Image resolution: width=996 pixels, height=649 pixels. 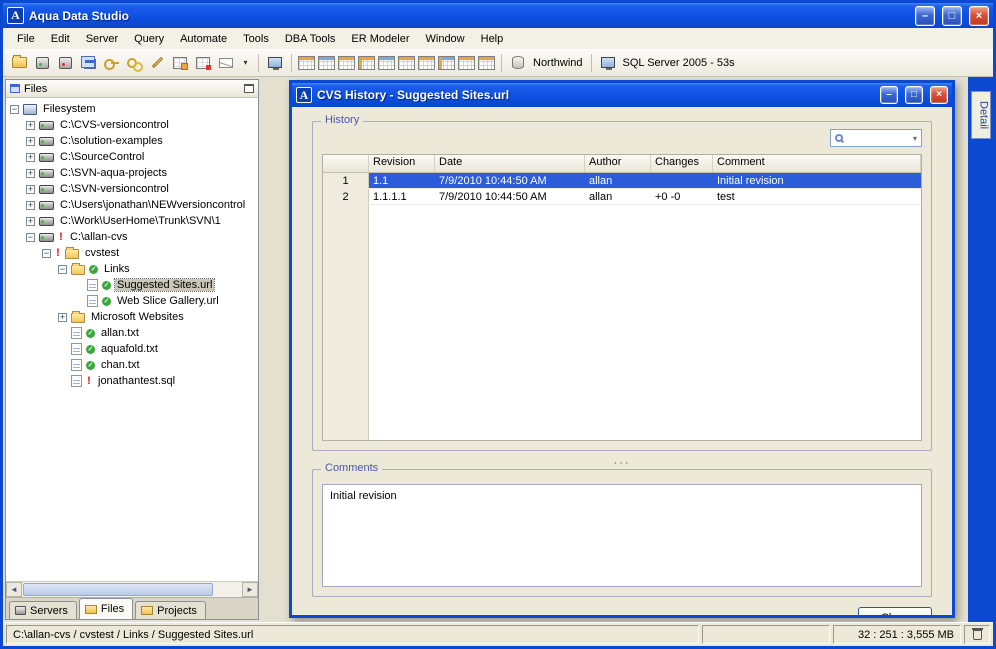 I want to click on garbage-collect-button, so click(x=977, y=634).